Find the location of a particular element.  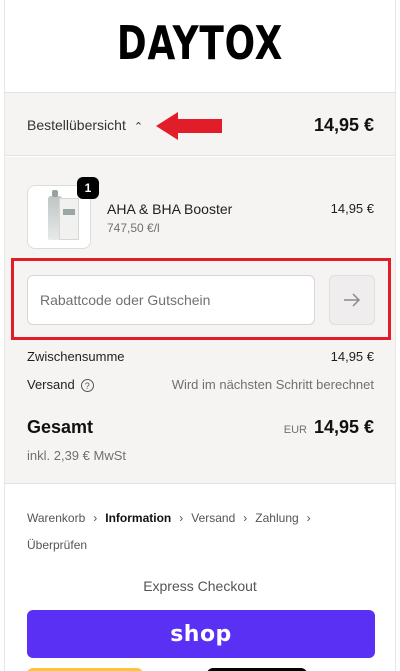

breadcrumb-cart: Warenkorb is located at coordinates (56, 518).